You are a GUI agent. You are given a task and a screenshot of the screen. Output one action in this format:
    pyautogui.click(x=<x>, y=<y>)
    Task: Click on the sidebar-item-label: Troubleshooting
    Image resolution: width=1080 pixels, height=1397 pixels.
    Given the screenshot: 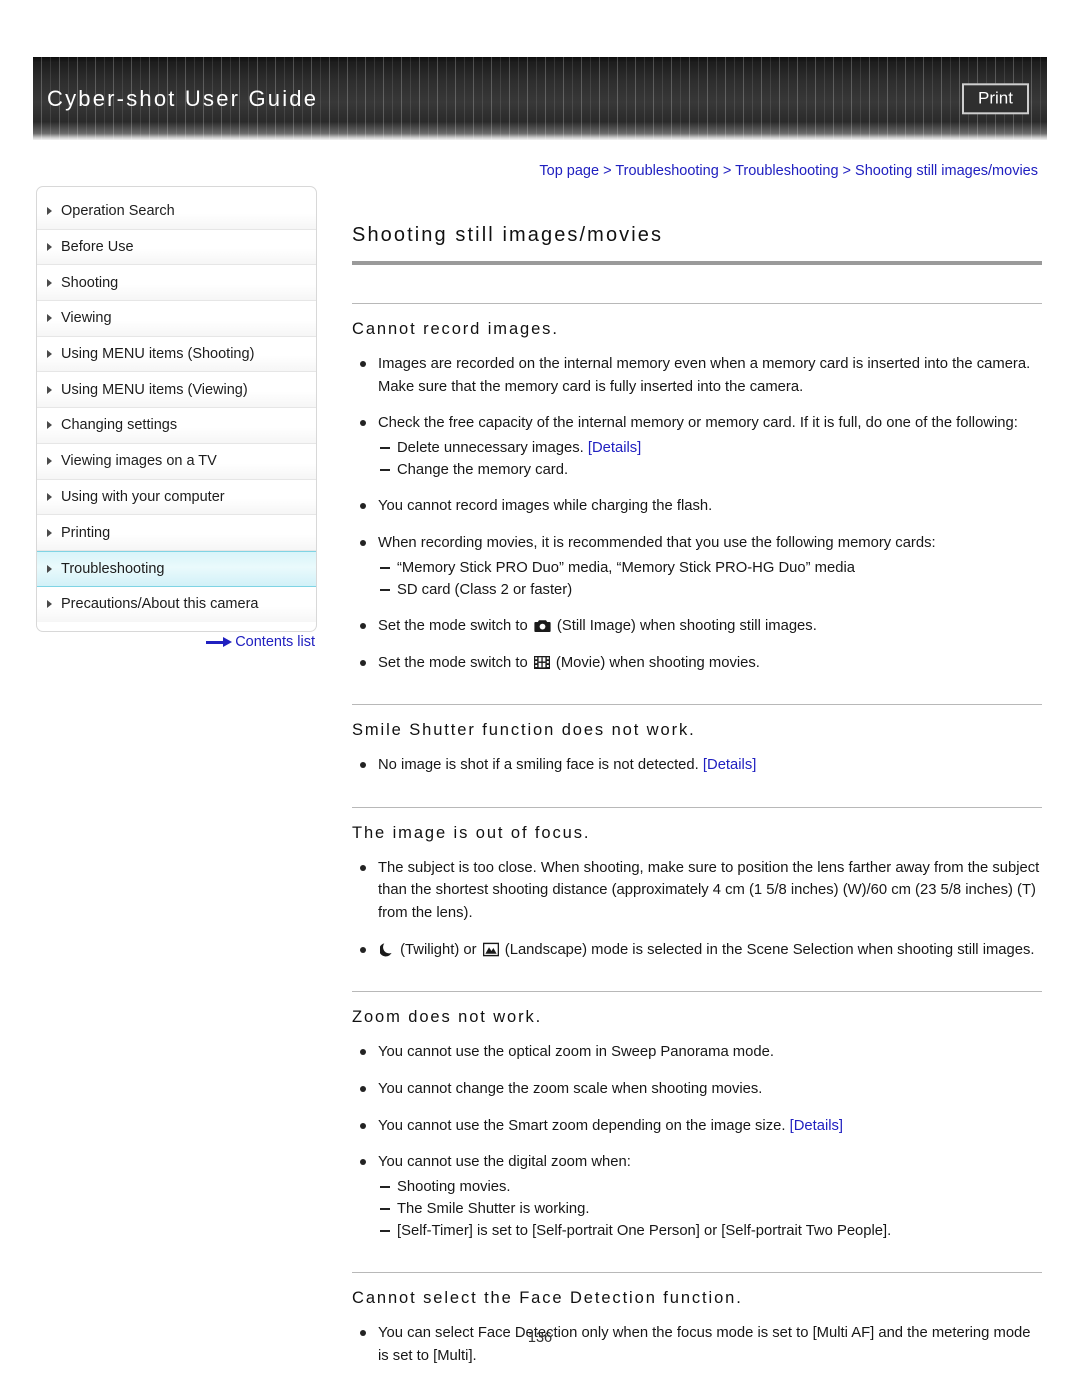 What is the action you would take?
    pyautogui.click(x=113, y=568)
    